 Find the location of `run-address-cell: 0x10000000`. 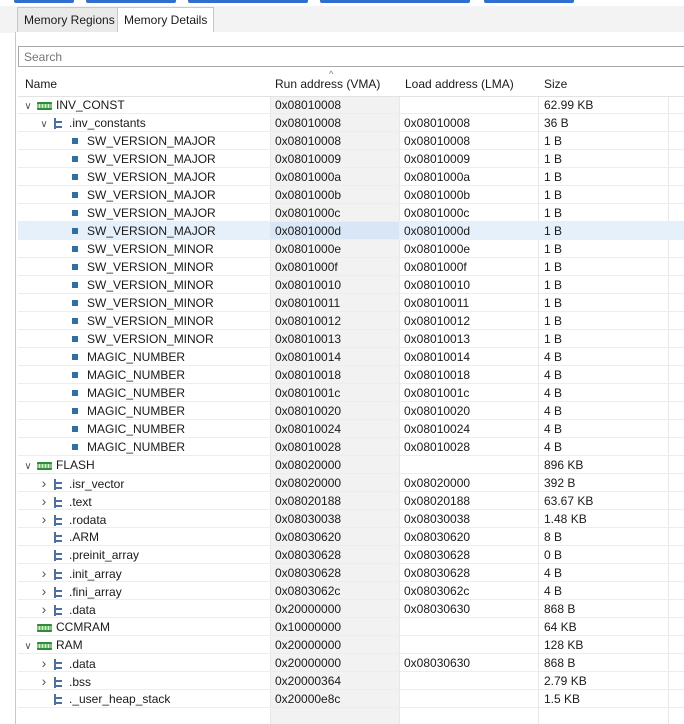

run-address-cell: 0x10000000 is located at coordinates (308, 627).